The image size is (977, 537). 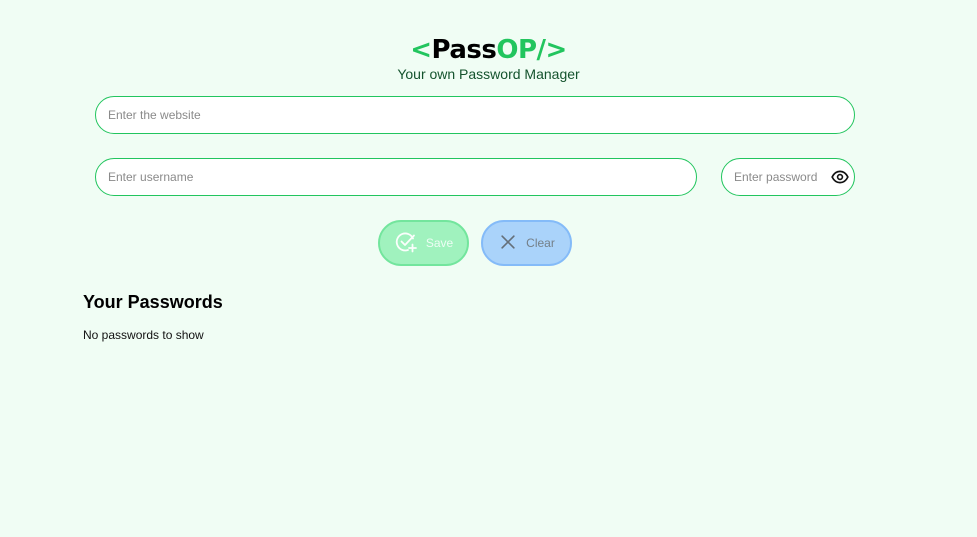 What do you see at coordinates (396, 177) in the screenshot?
I see `username-input` at bounding box center [396, 177].